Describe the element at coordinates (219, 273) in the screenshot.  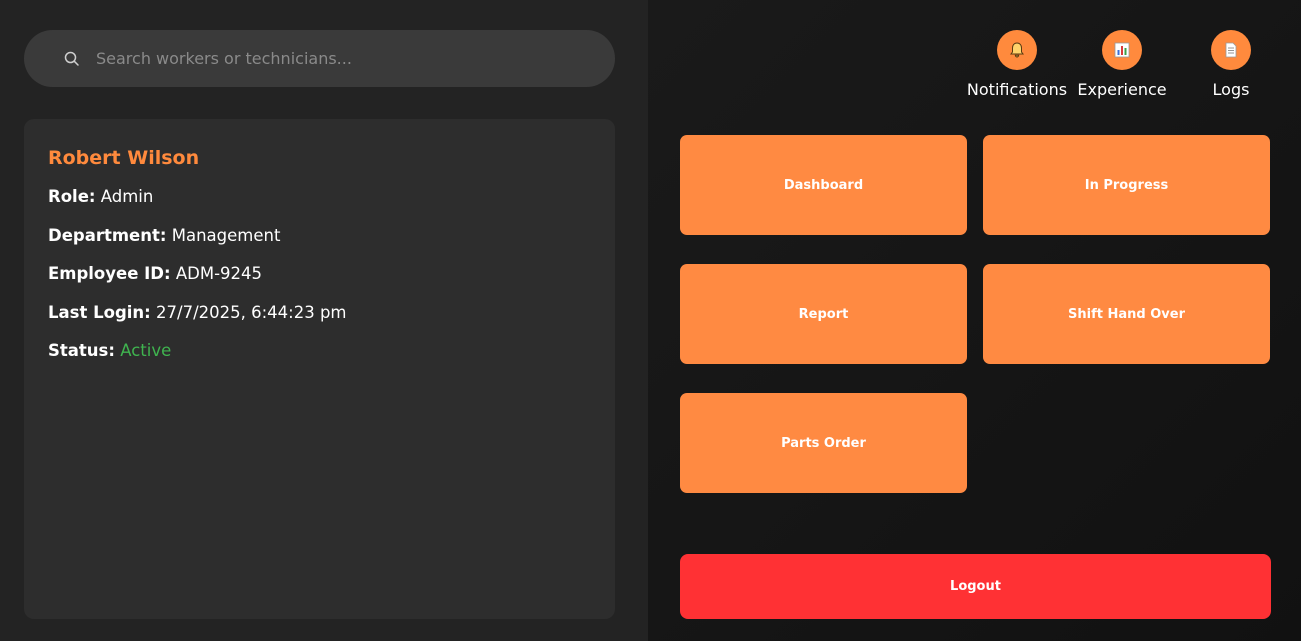
I see `employee-id-value: ADM-9245` at that location.